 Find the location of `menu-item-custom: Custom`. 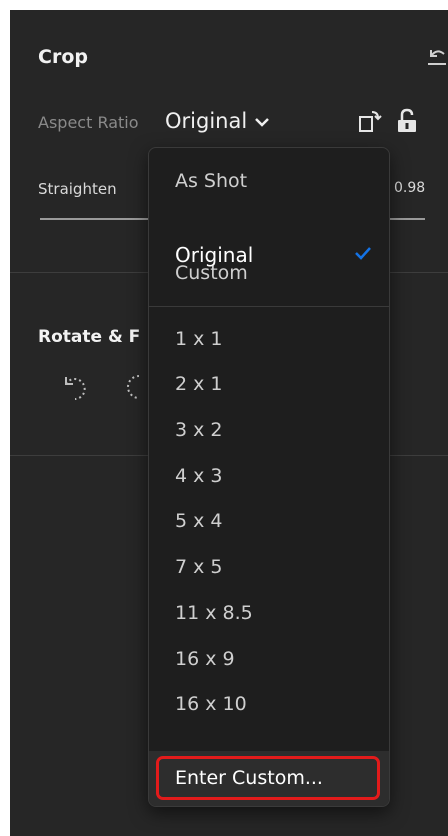

menu-item-custom: Custom is located at coordinates (211, 273).